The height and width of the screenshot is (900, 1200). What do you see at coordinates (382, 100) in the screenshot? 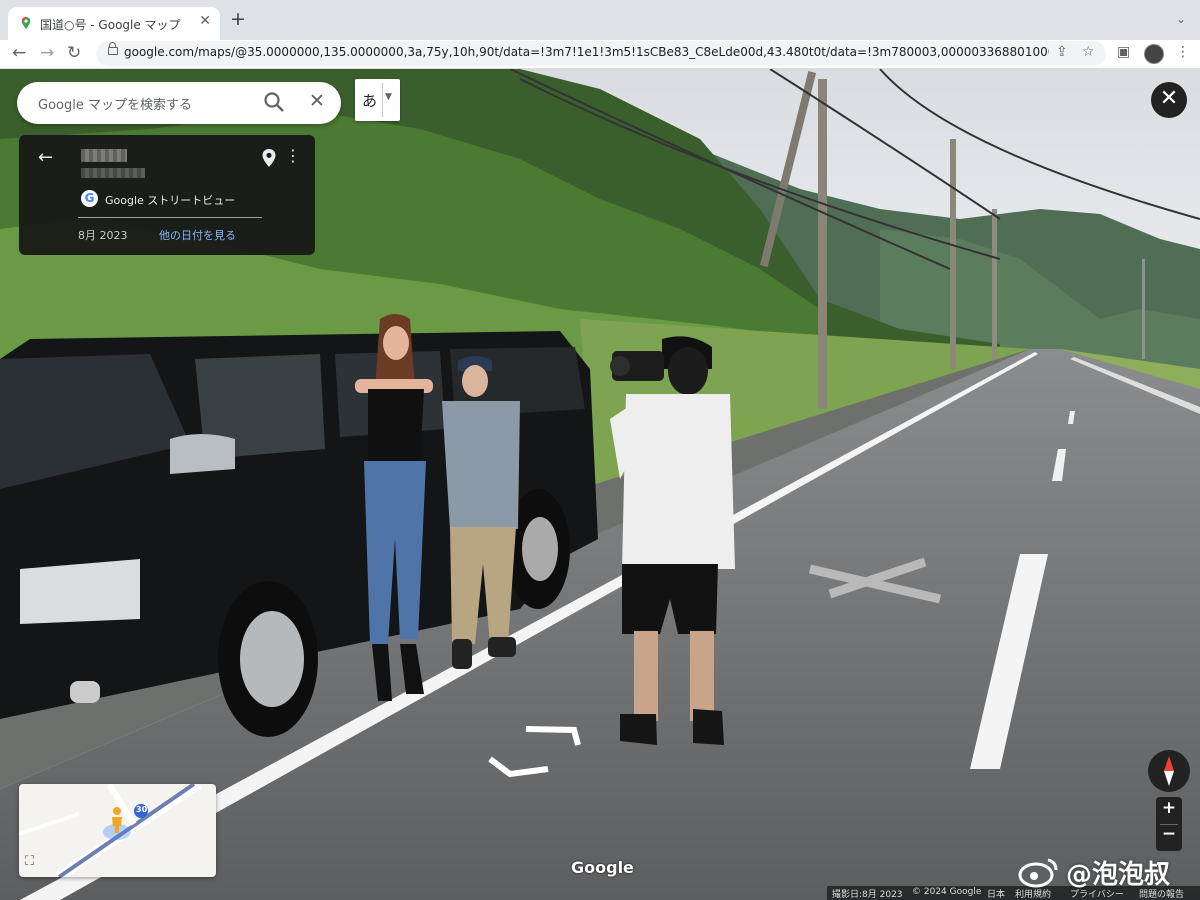
I see `ime-divider` at bounding box center [382, 100].